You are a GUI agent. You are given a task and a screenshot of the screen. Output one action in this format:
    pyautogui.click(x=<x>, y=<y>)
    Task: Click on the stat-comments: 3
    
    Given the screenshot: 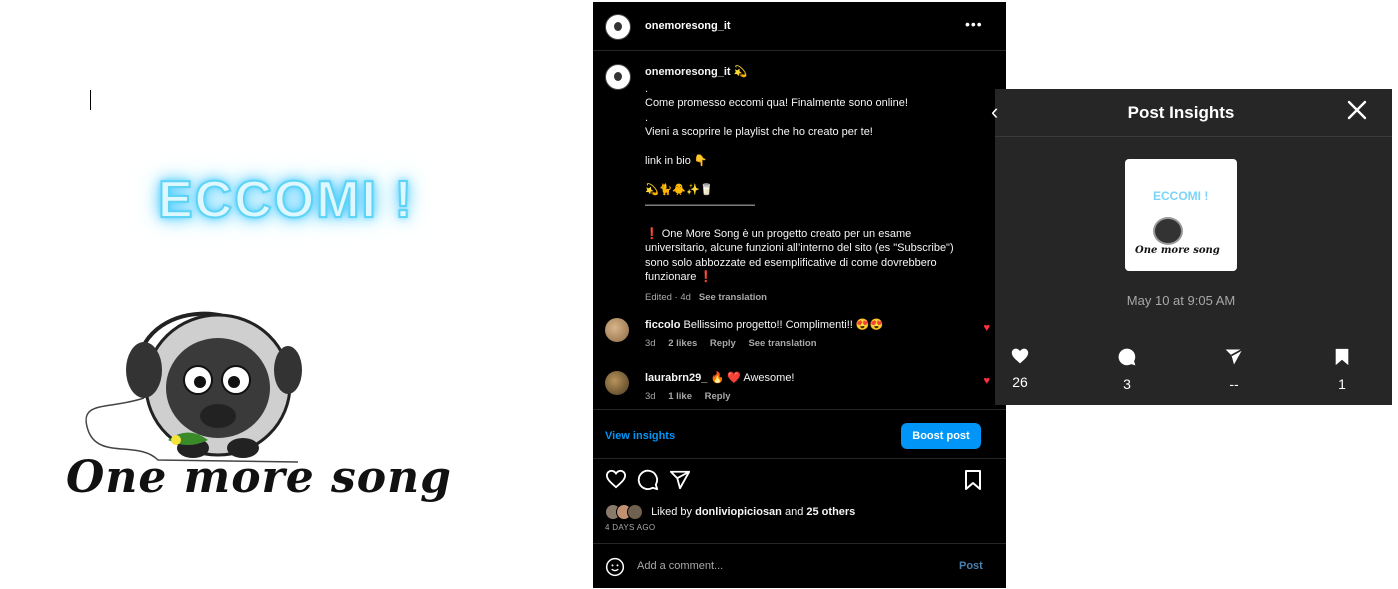 What is the action you would take?
    pyautogui.click(x=1127, y=369)
    